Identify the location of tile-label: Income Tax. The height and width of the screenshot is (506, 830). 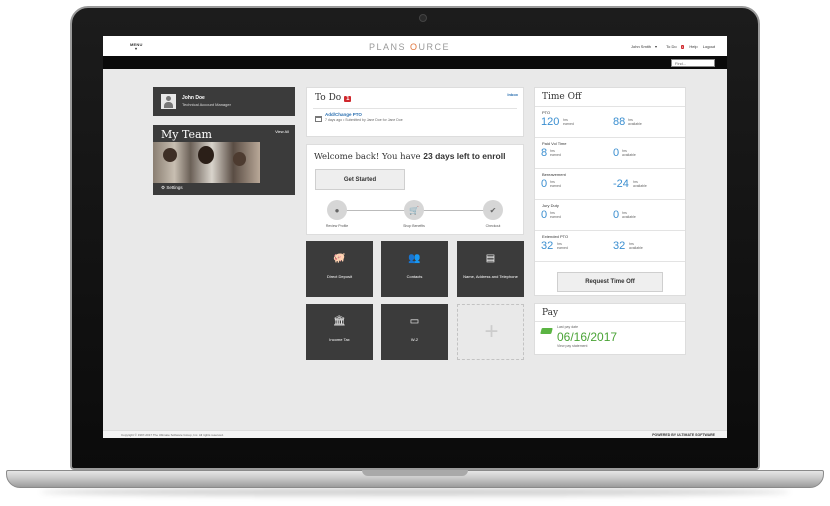
(339, 339).